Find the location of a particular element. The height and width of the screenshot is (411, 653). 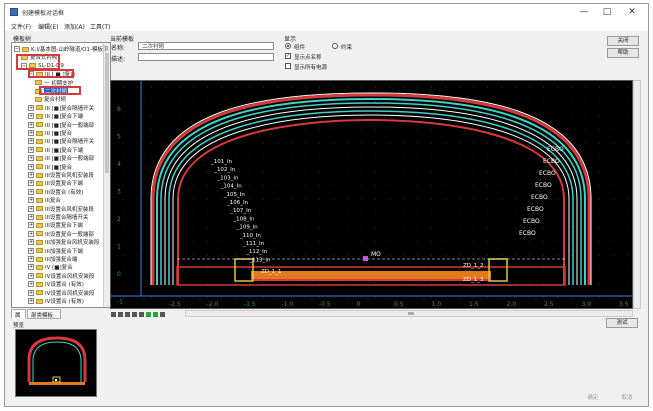

point-label: _105_In is located at coordinates (234, 195).